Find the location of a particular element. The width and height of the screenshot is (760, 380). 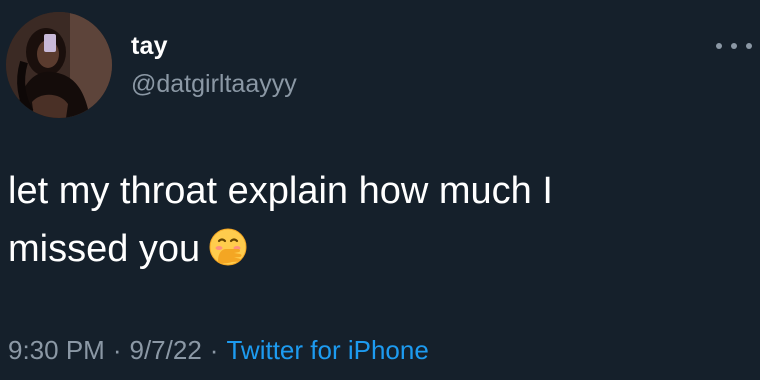

author-handle: @datgirltaayyy is located at coordinates (214, 84).